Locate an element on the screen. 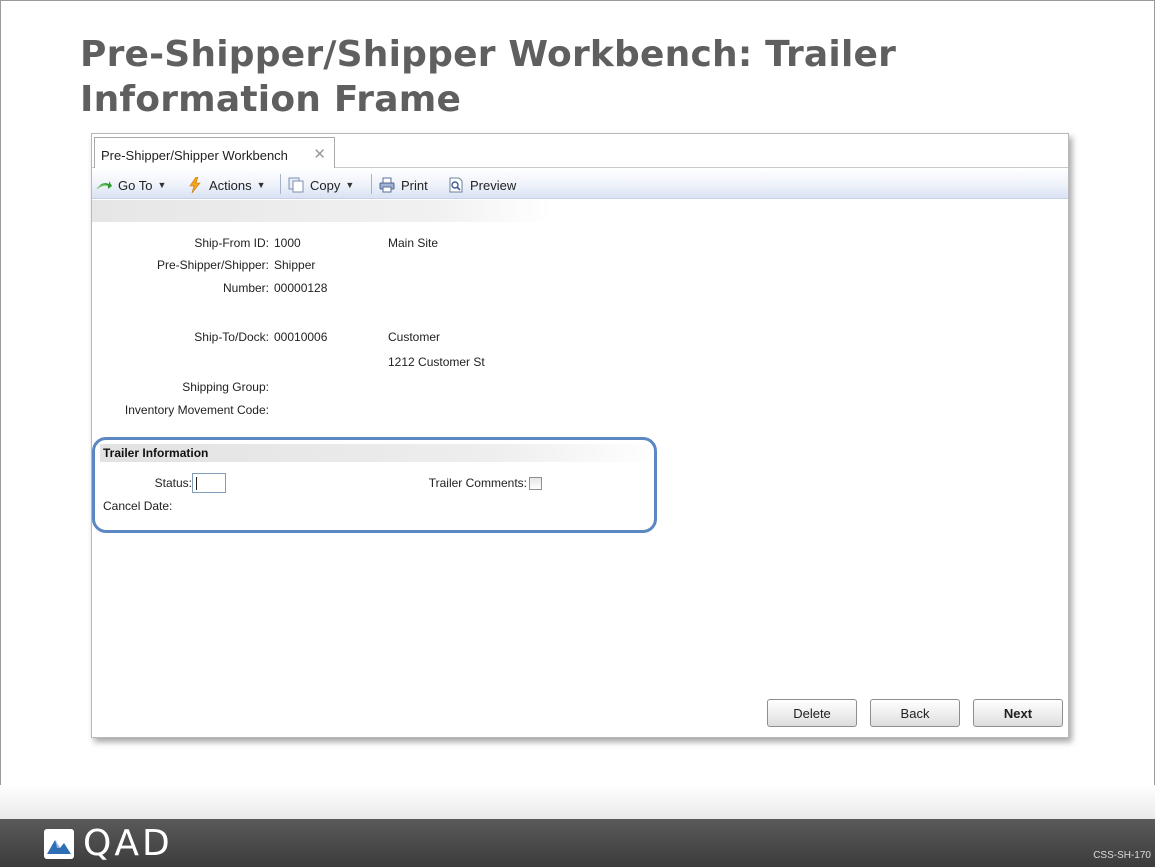  shipping-group-label: Shipping Group: is located at coordinates (225, 387).